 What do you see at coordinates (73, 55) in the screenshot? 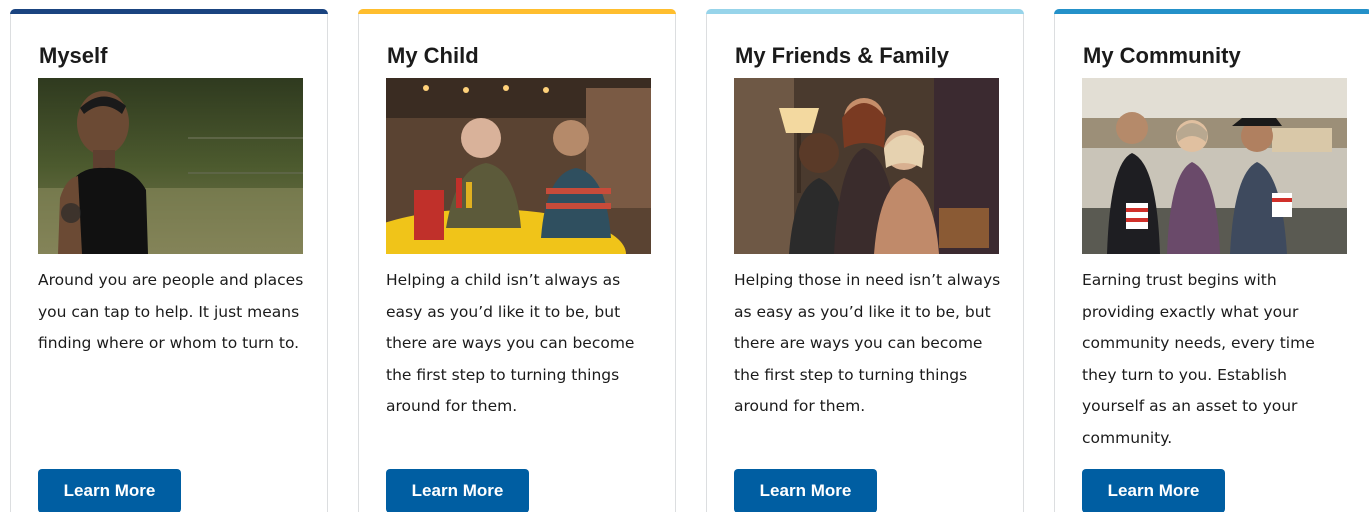
I see `card-title: Myself` at bounding box center [73, 55].